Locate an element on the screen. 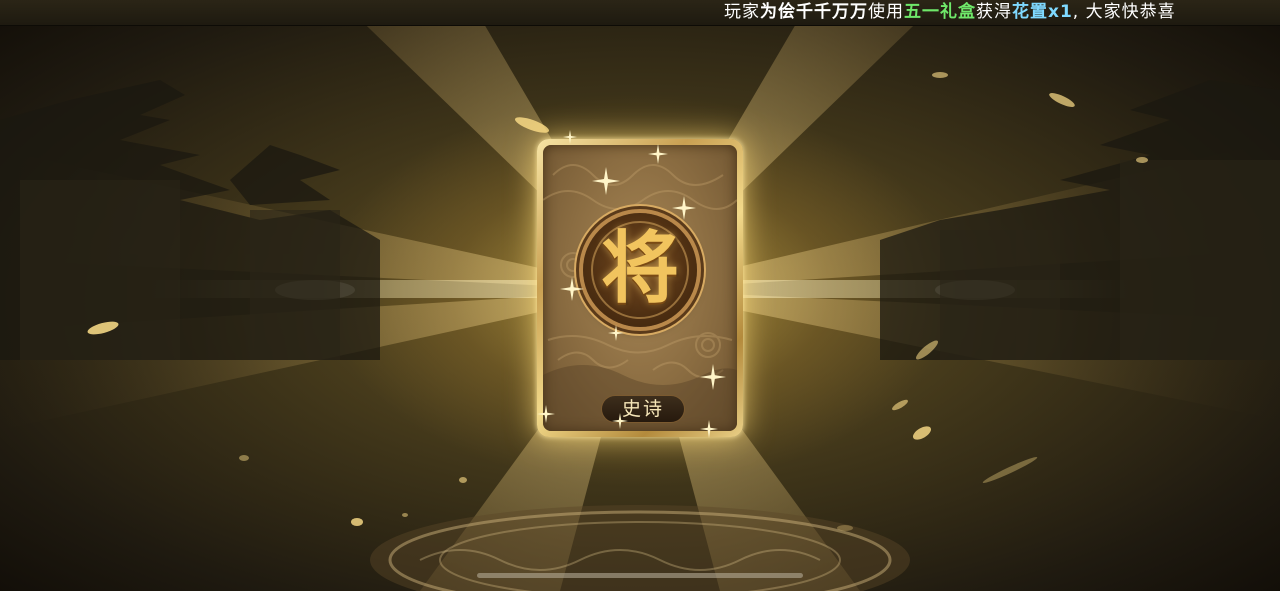 Image resolution: width=1280 pixels, height=591 pixels. announcement-item-name: 五一礼盒 is located at coordinates (940, 12).